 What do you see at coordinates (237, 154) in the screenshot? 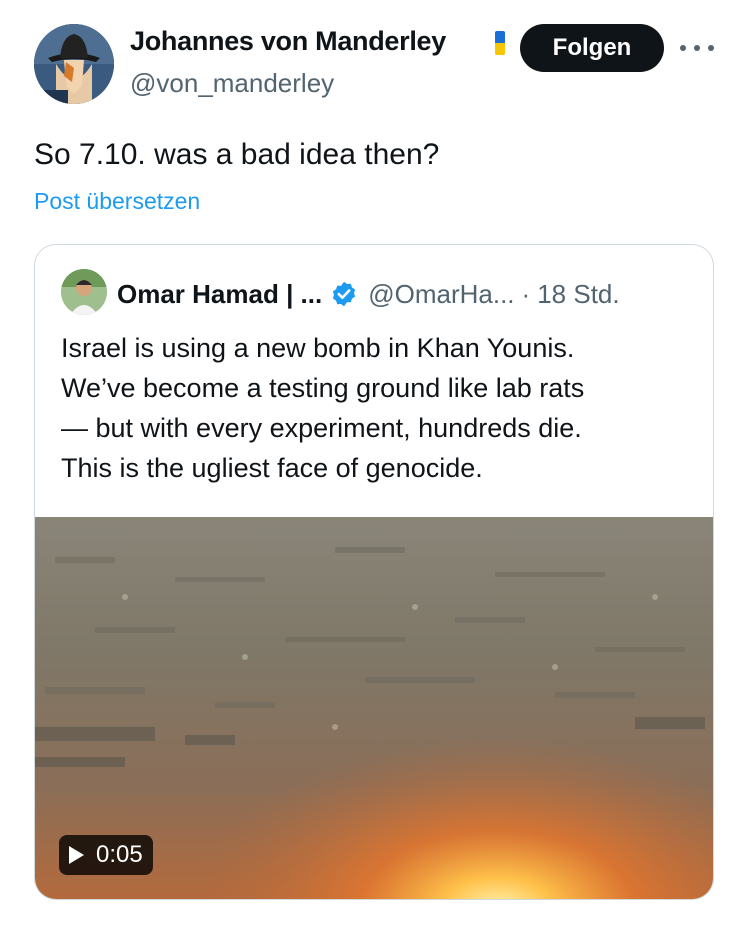
I see `post-text: So 7.10. was a bad idea then?` at bounding box center [237, 154].